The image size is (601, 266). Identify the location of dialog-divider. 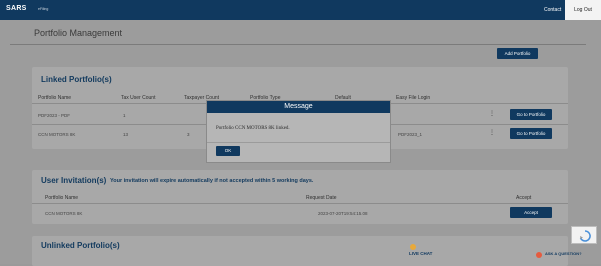
(298, 142).